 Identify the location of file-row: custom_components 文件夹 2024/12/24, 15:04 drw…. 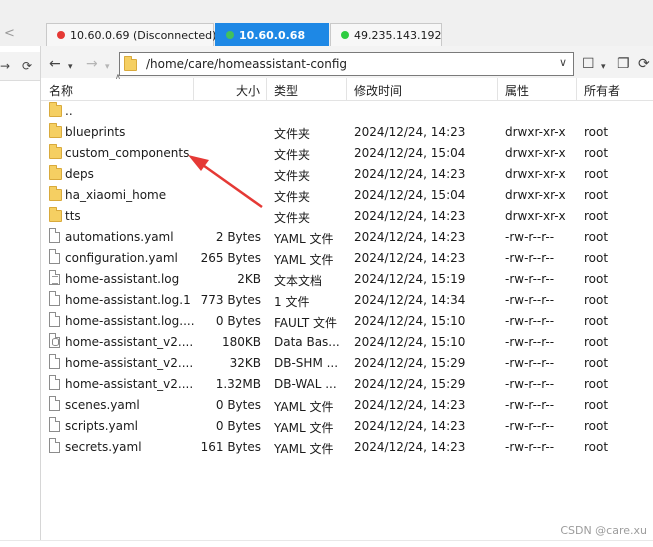
(347, 152).